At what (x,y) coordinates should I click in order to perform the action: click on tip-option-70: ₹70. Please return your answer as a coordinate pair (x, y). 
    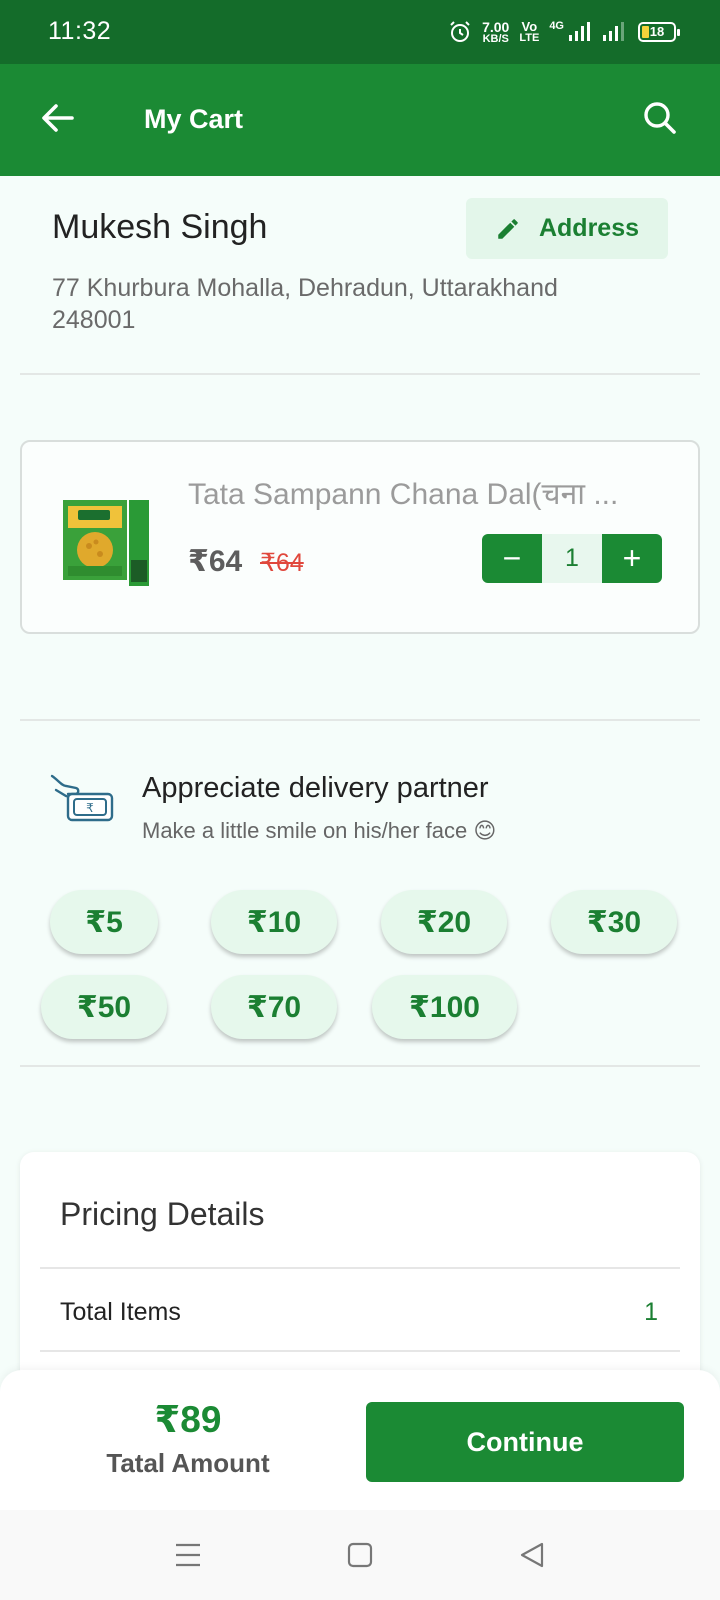
    Looking at the image, I should click on (274, 1007).